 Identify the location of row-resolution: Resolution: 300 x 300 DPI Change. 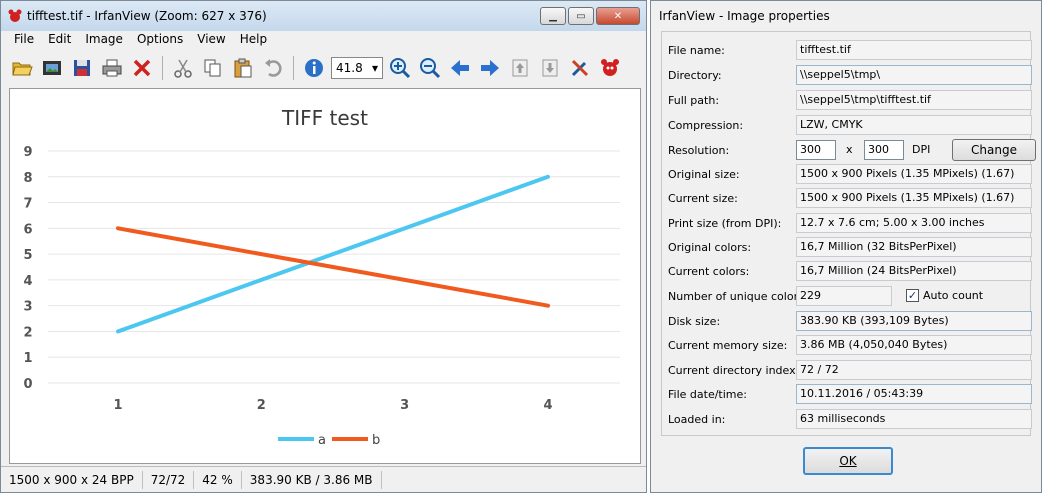
(852, 150).